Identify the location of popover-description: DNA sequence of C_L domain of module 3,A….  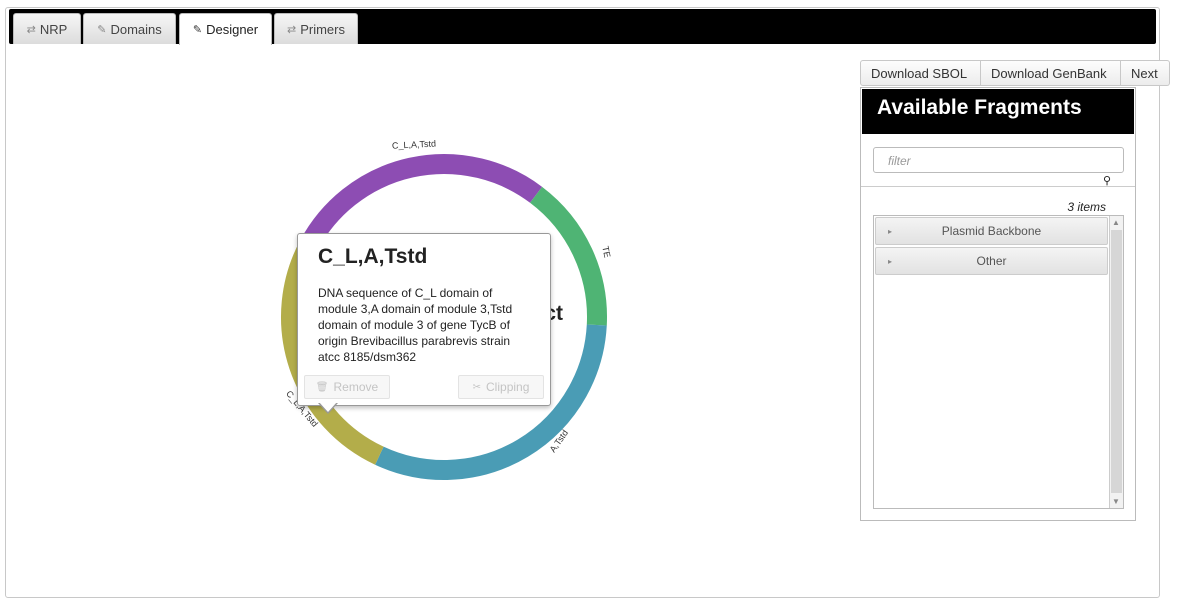
(415, 325).